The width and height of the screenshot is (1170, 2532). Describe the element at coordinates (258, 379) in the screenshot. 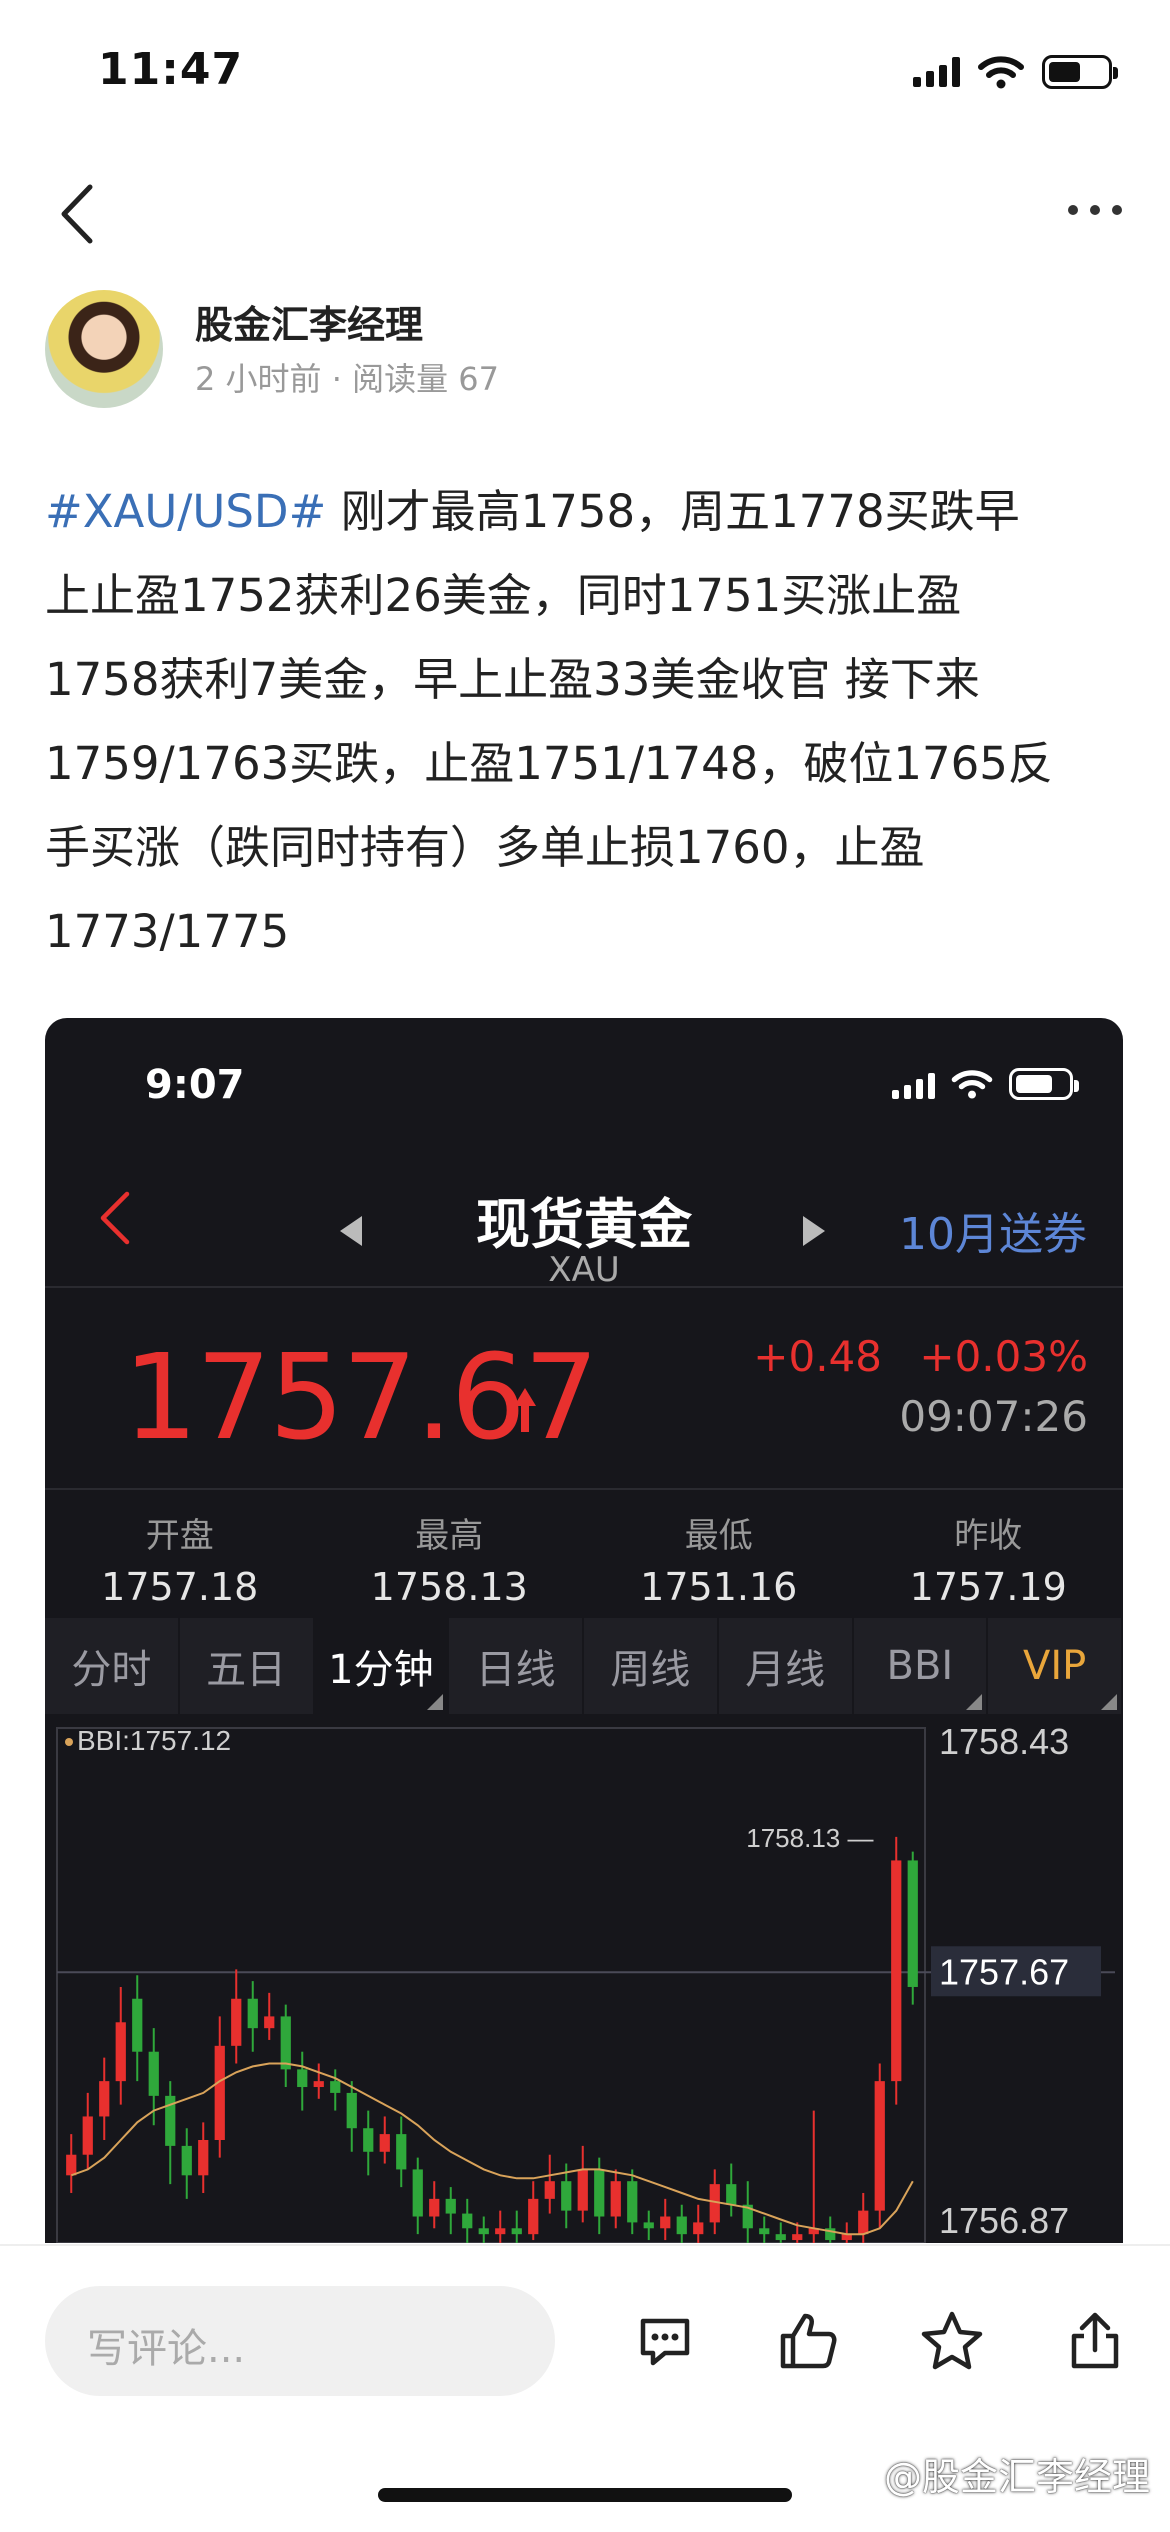

I see `post-time: 2 小时前` at that location.